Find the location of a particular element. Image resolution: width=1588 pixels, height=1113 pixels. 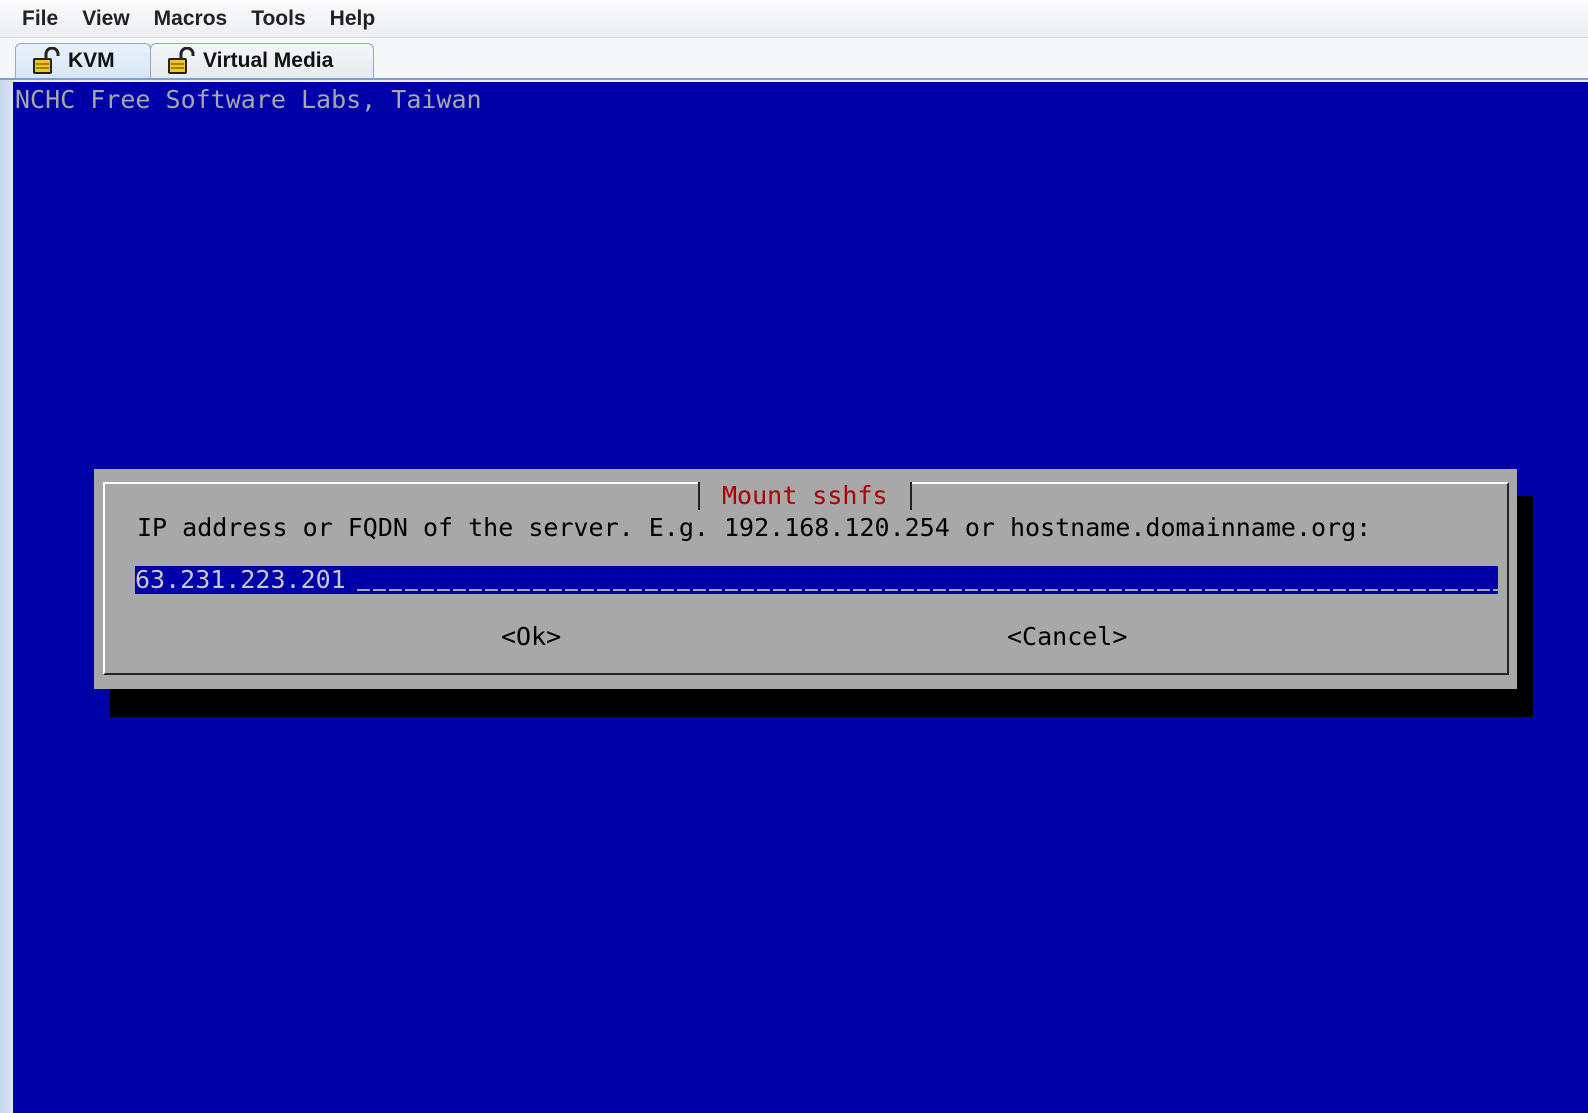

server-address-input: 63.231.223.201 is located at coordinates (816, 580).